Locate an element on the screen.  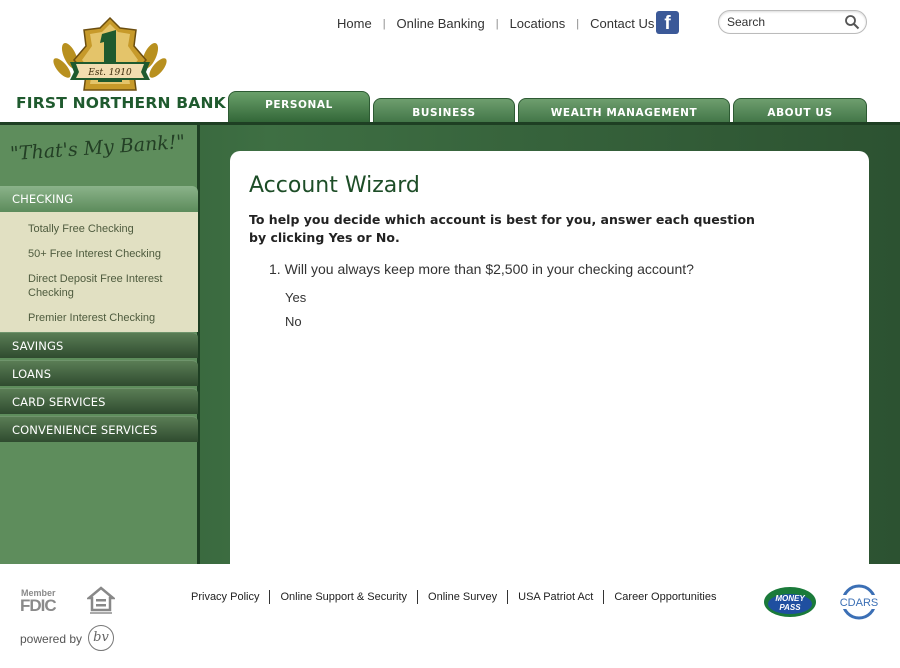
sidebar-item-checking: CHECKING is located at coordinates (99, 199).